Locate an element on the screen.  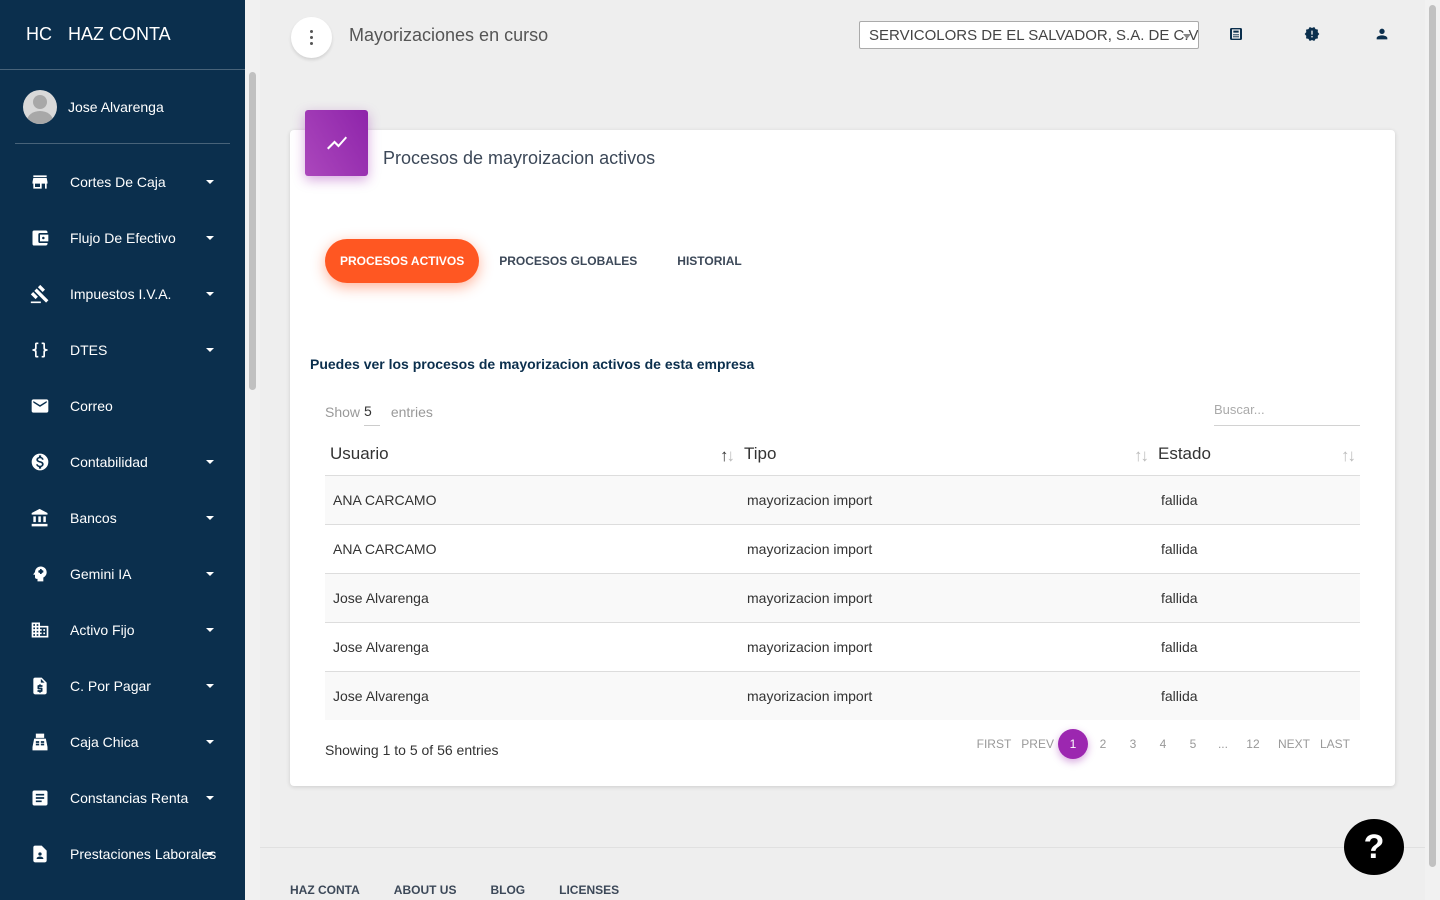
brand-name: HAZ CONTA is located at coordinates (119, 34).